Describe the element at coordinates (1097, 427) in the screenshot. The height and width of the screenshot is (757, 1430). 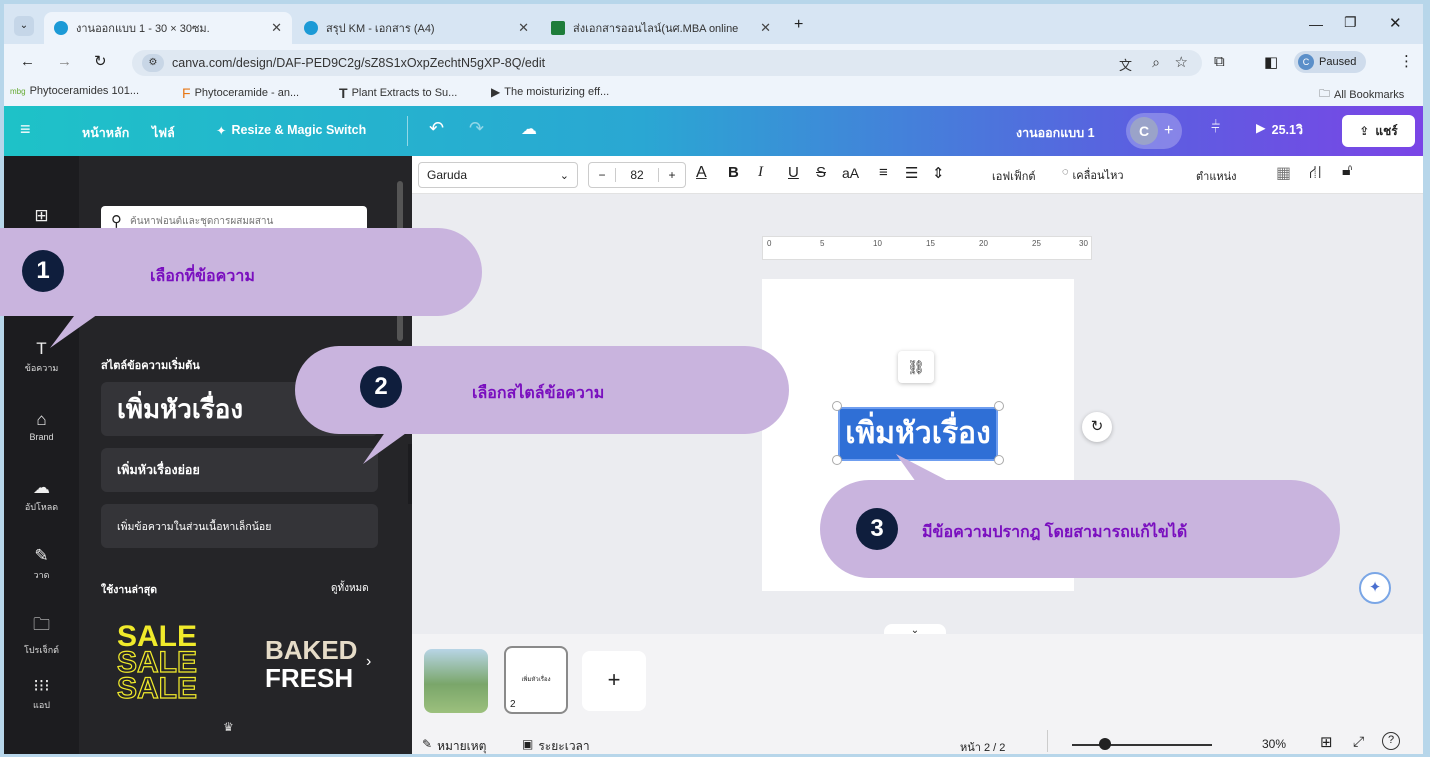
I see `rotate-icon: ↻` at that location.